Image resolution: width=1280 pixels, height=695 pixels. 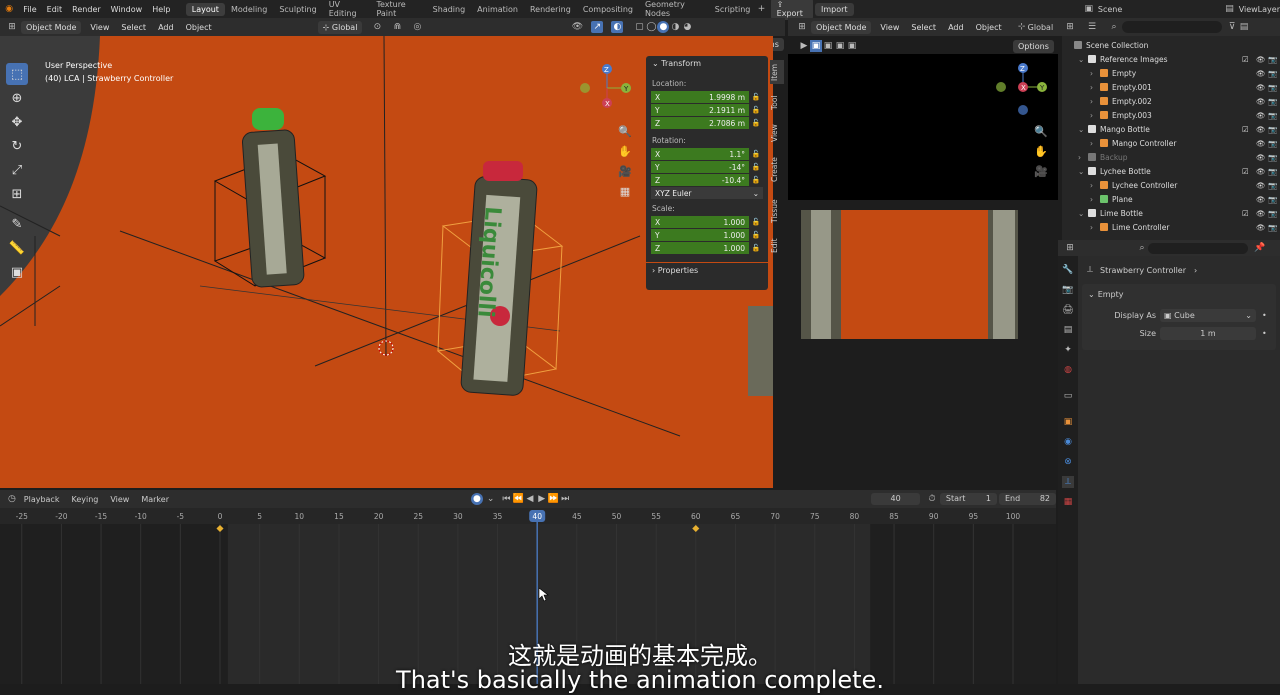 What do you see at coordinates (507, 499) in the screenshot?
I see `jump-start-icon: ⏮` at bounding box center [507, 499].